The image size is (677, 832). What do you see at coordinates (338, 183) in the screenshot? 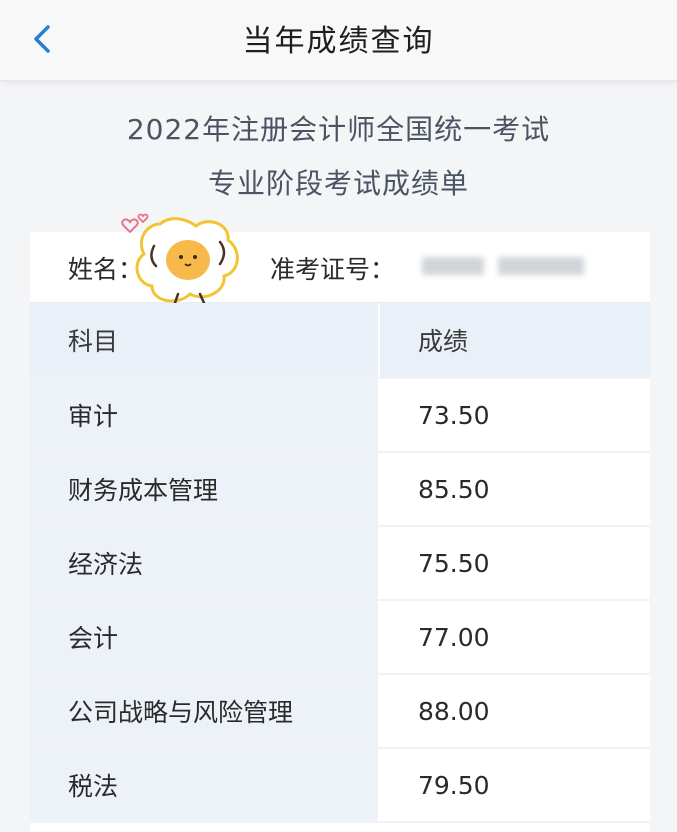
I see `exam-subtitle: 专业阶段考试成绩单` at bounding box center [338, 183].